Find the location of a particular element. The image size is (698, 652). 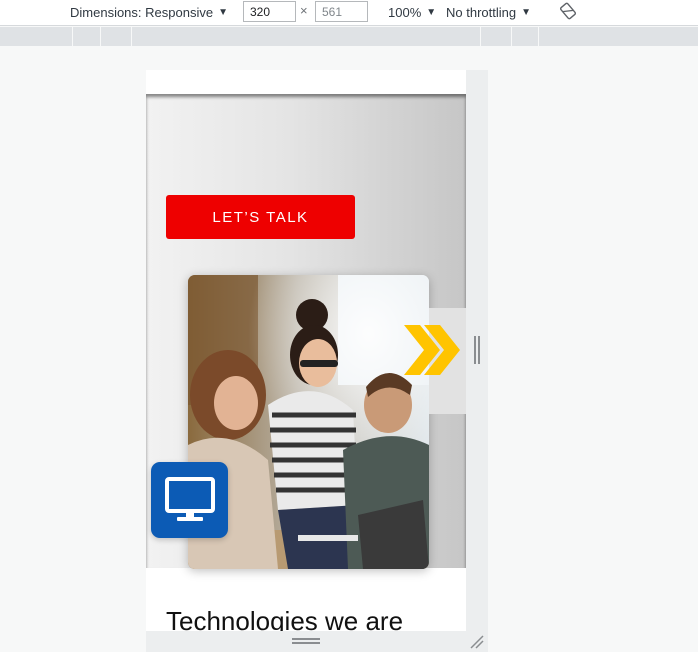

monitor-icon is located at coordinates (189, 499).